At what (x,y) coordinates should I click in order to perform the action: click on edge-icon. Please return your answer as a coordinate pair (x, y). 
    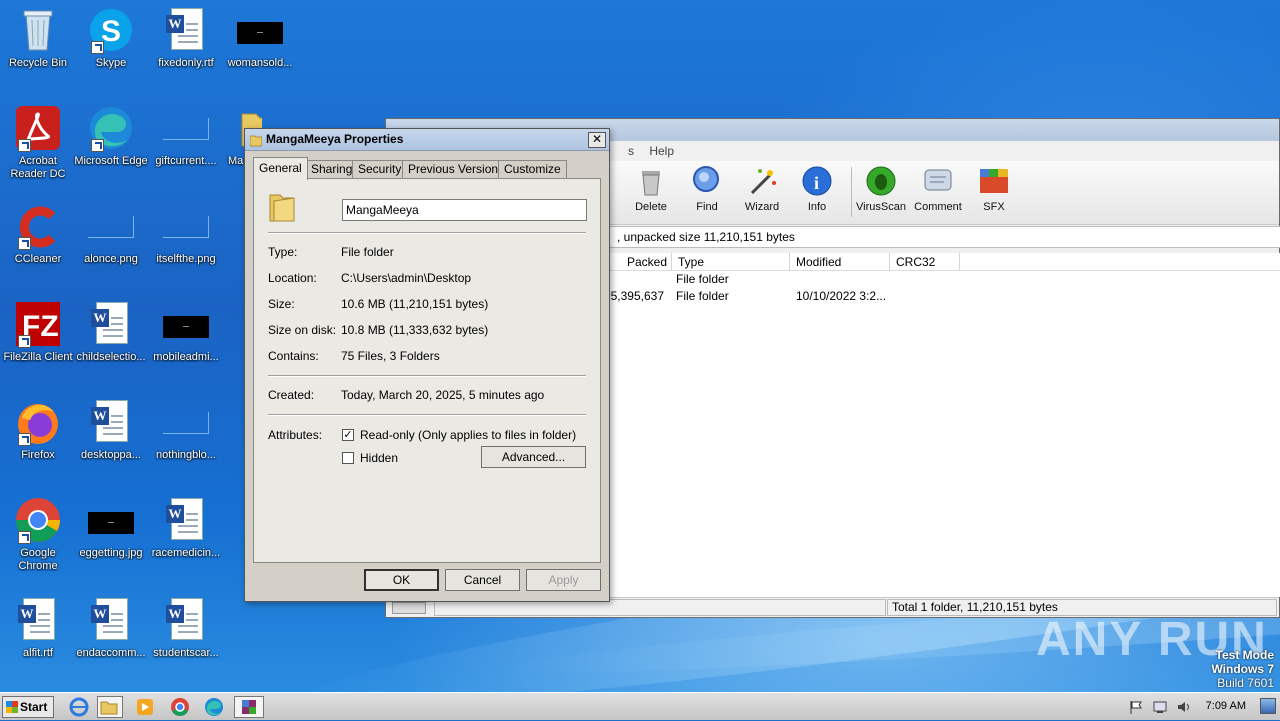
    Looking at the image, I should click on (111, 128).